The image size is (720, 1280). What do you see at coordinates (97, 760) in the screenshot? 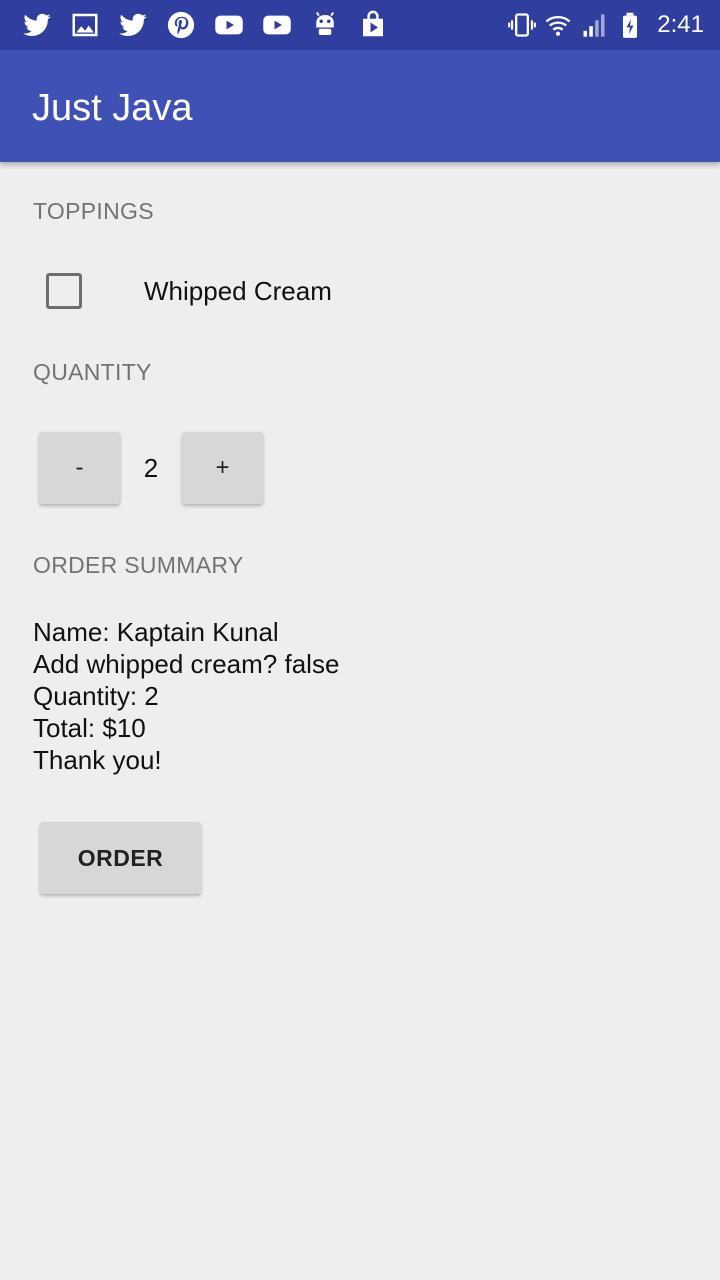
I see `summary-line-thanks: Thank you!` at bounding box center [97, 760].